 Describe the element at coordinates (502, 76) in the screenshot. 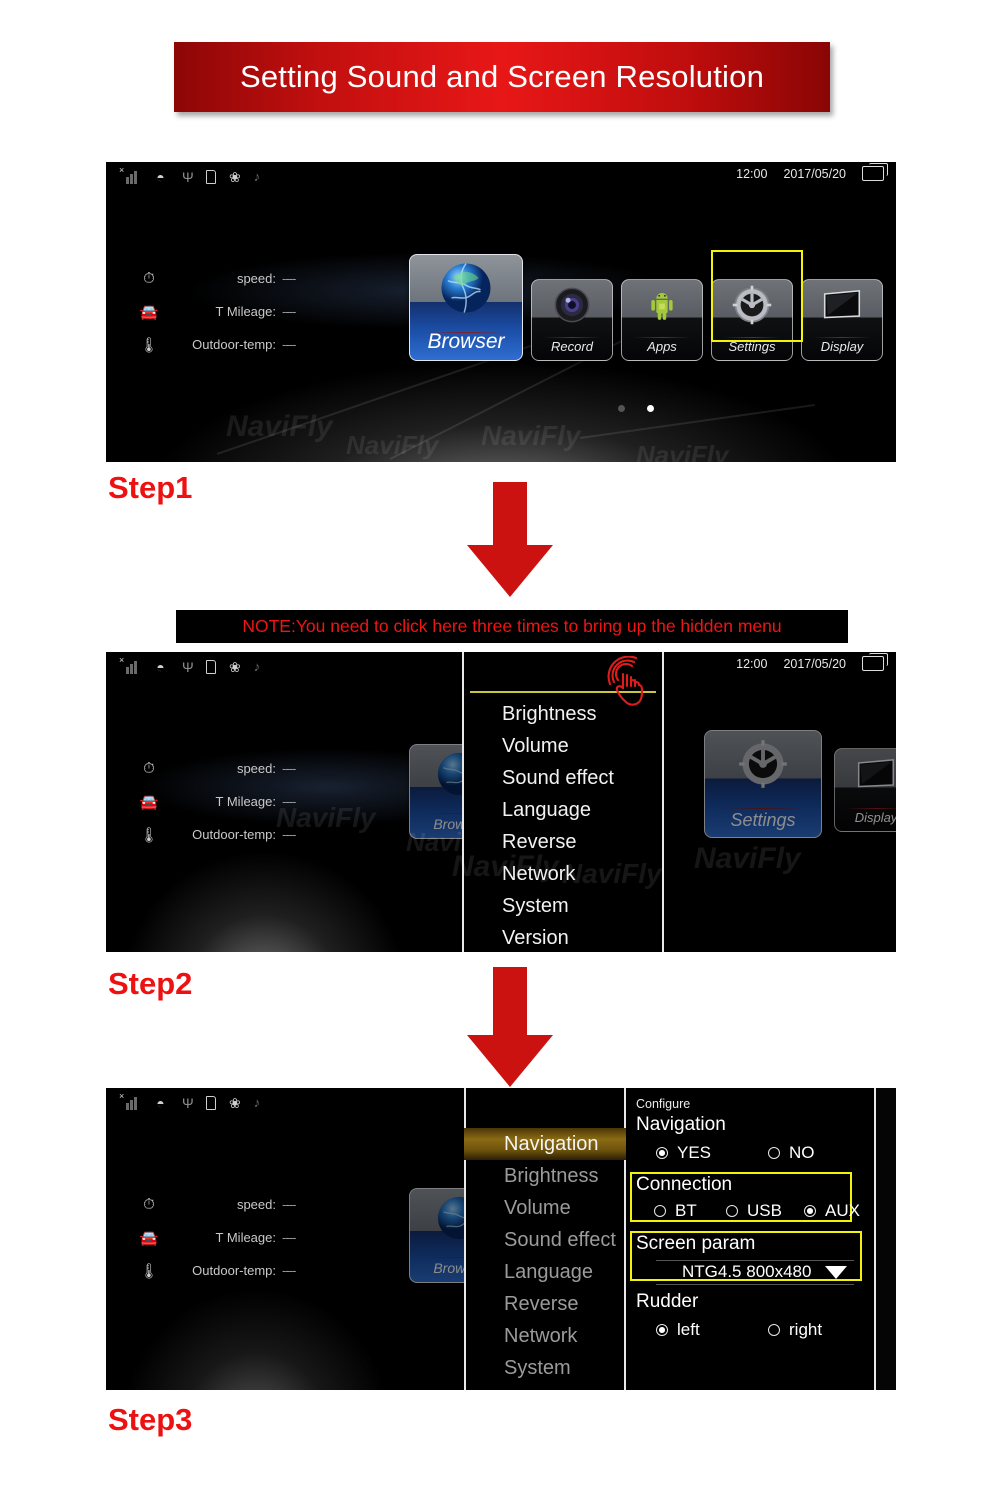

I see `page-title: Setting Sound and Screen Resolution` at that location.